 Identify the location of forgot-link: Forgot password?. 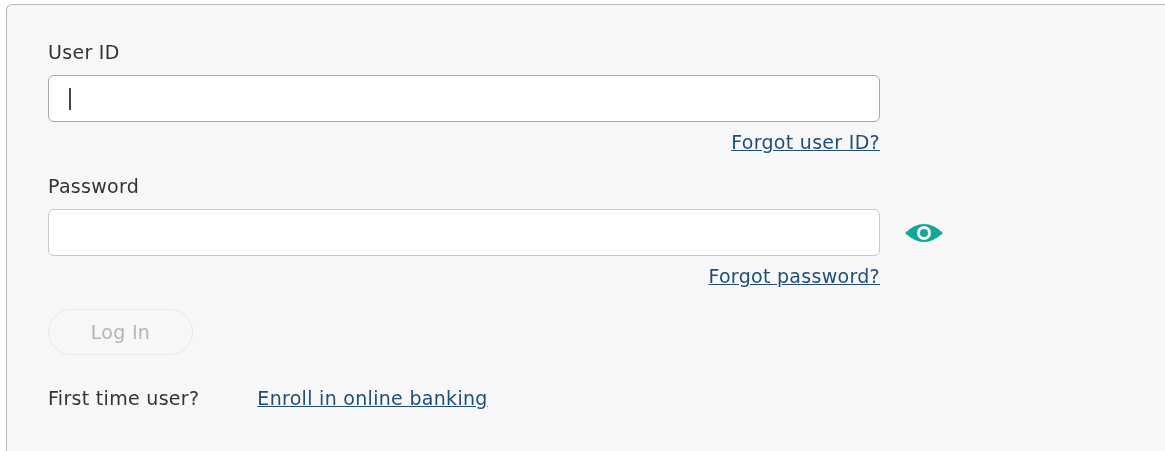
(794, 276).